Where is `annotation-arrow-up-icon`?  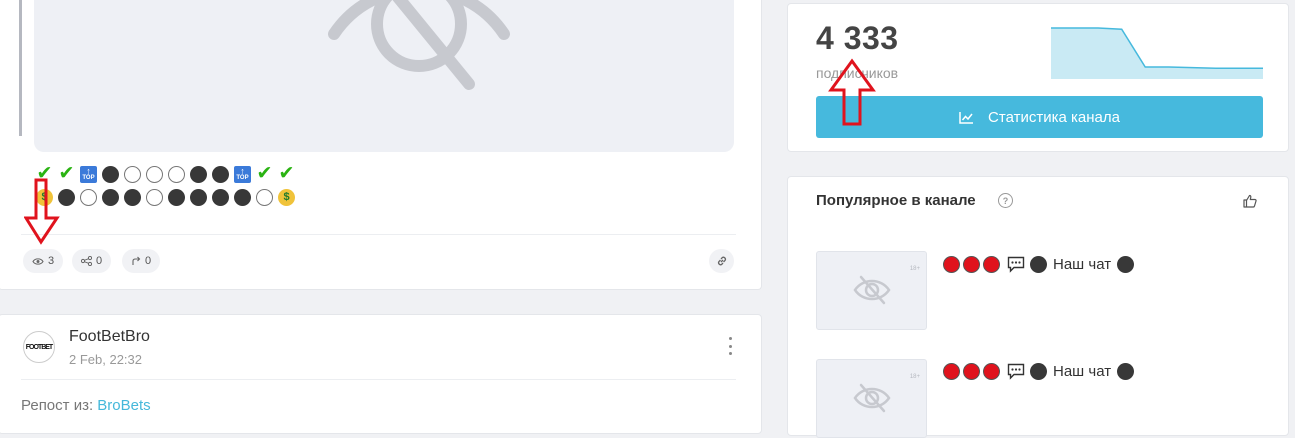
annotation-arrow-up-icon is located at coordinates (852, 92).